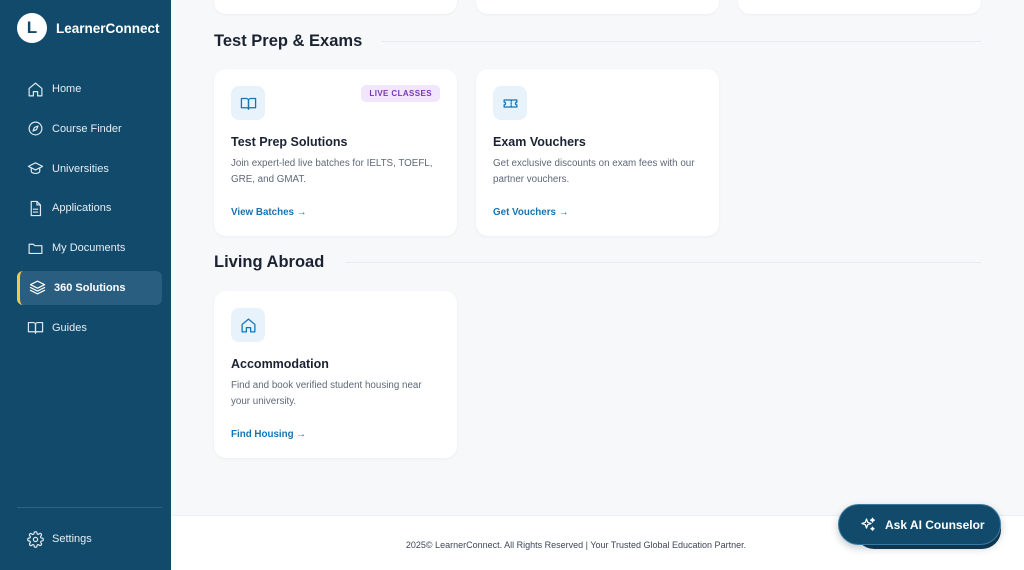 This screenshot has width=1024, height=570. What do you see at coordinates (82, 208) in the screenshot?
I see `sidebar-item-label: Applications` at bounding box center [82, 208].